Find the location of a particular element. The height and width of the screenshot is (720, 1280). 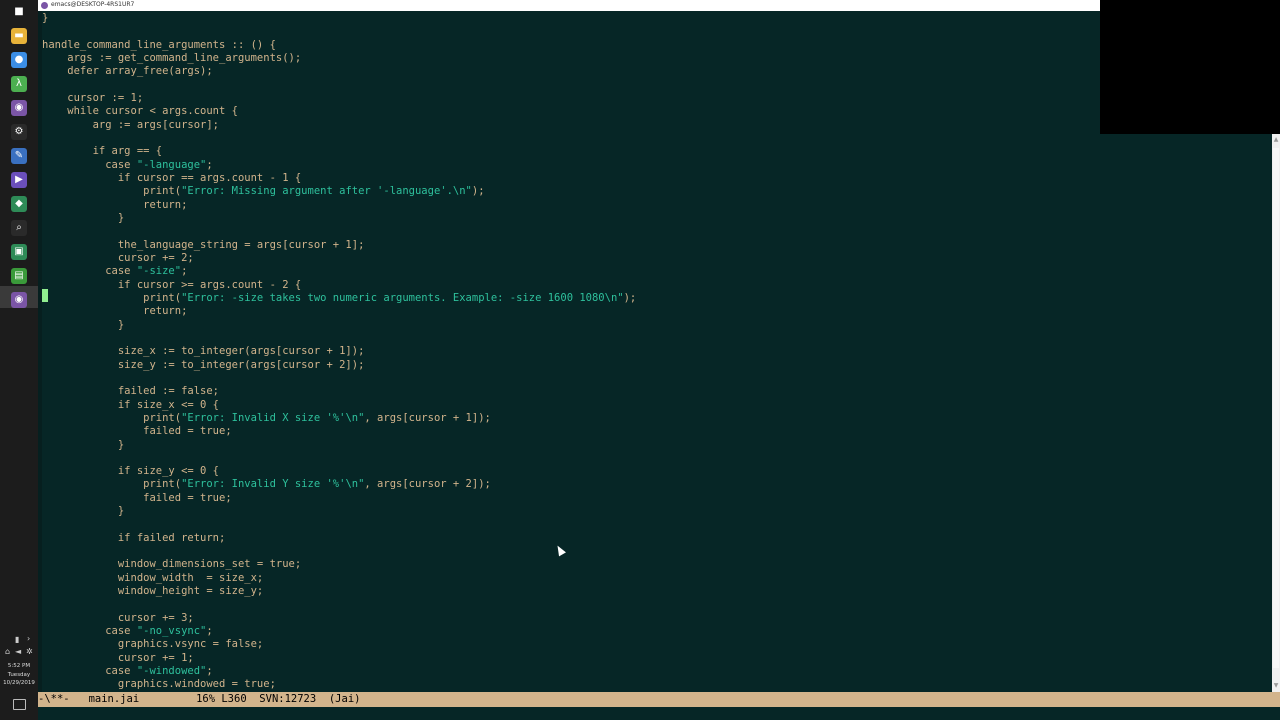

string-literal: "Error: Invalid Y size '%'\n" is located at coordinates (273, 484).